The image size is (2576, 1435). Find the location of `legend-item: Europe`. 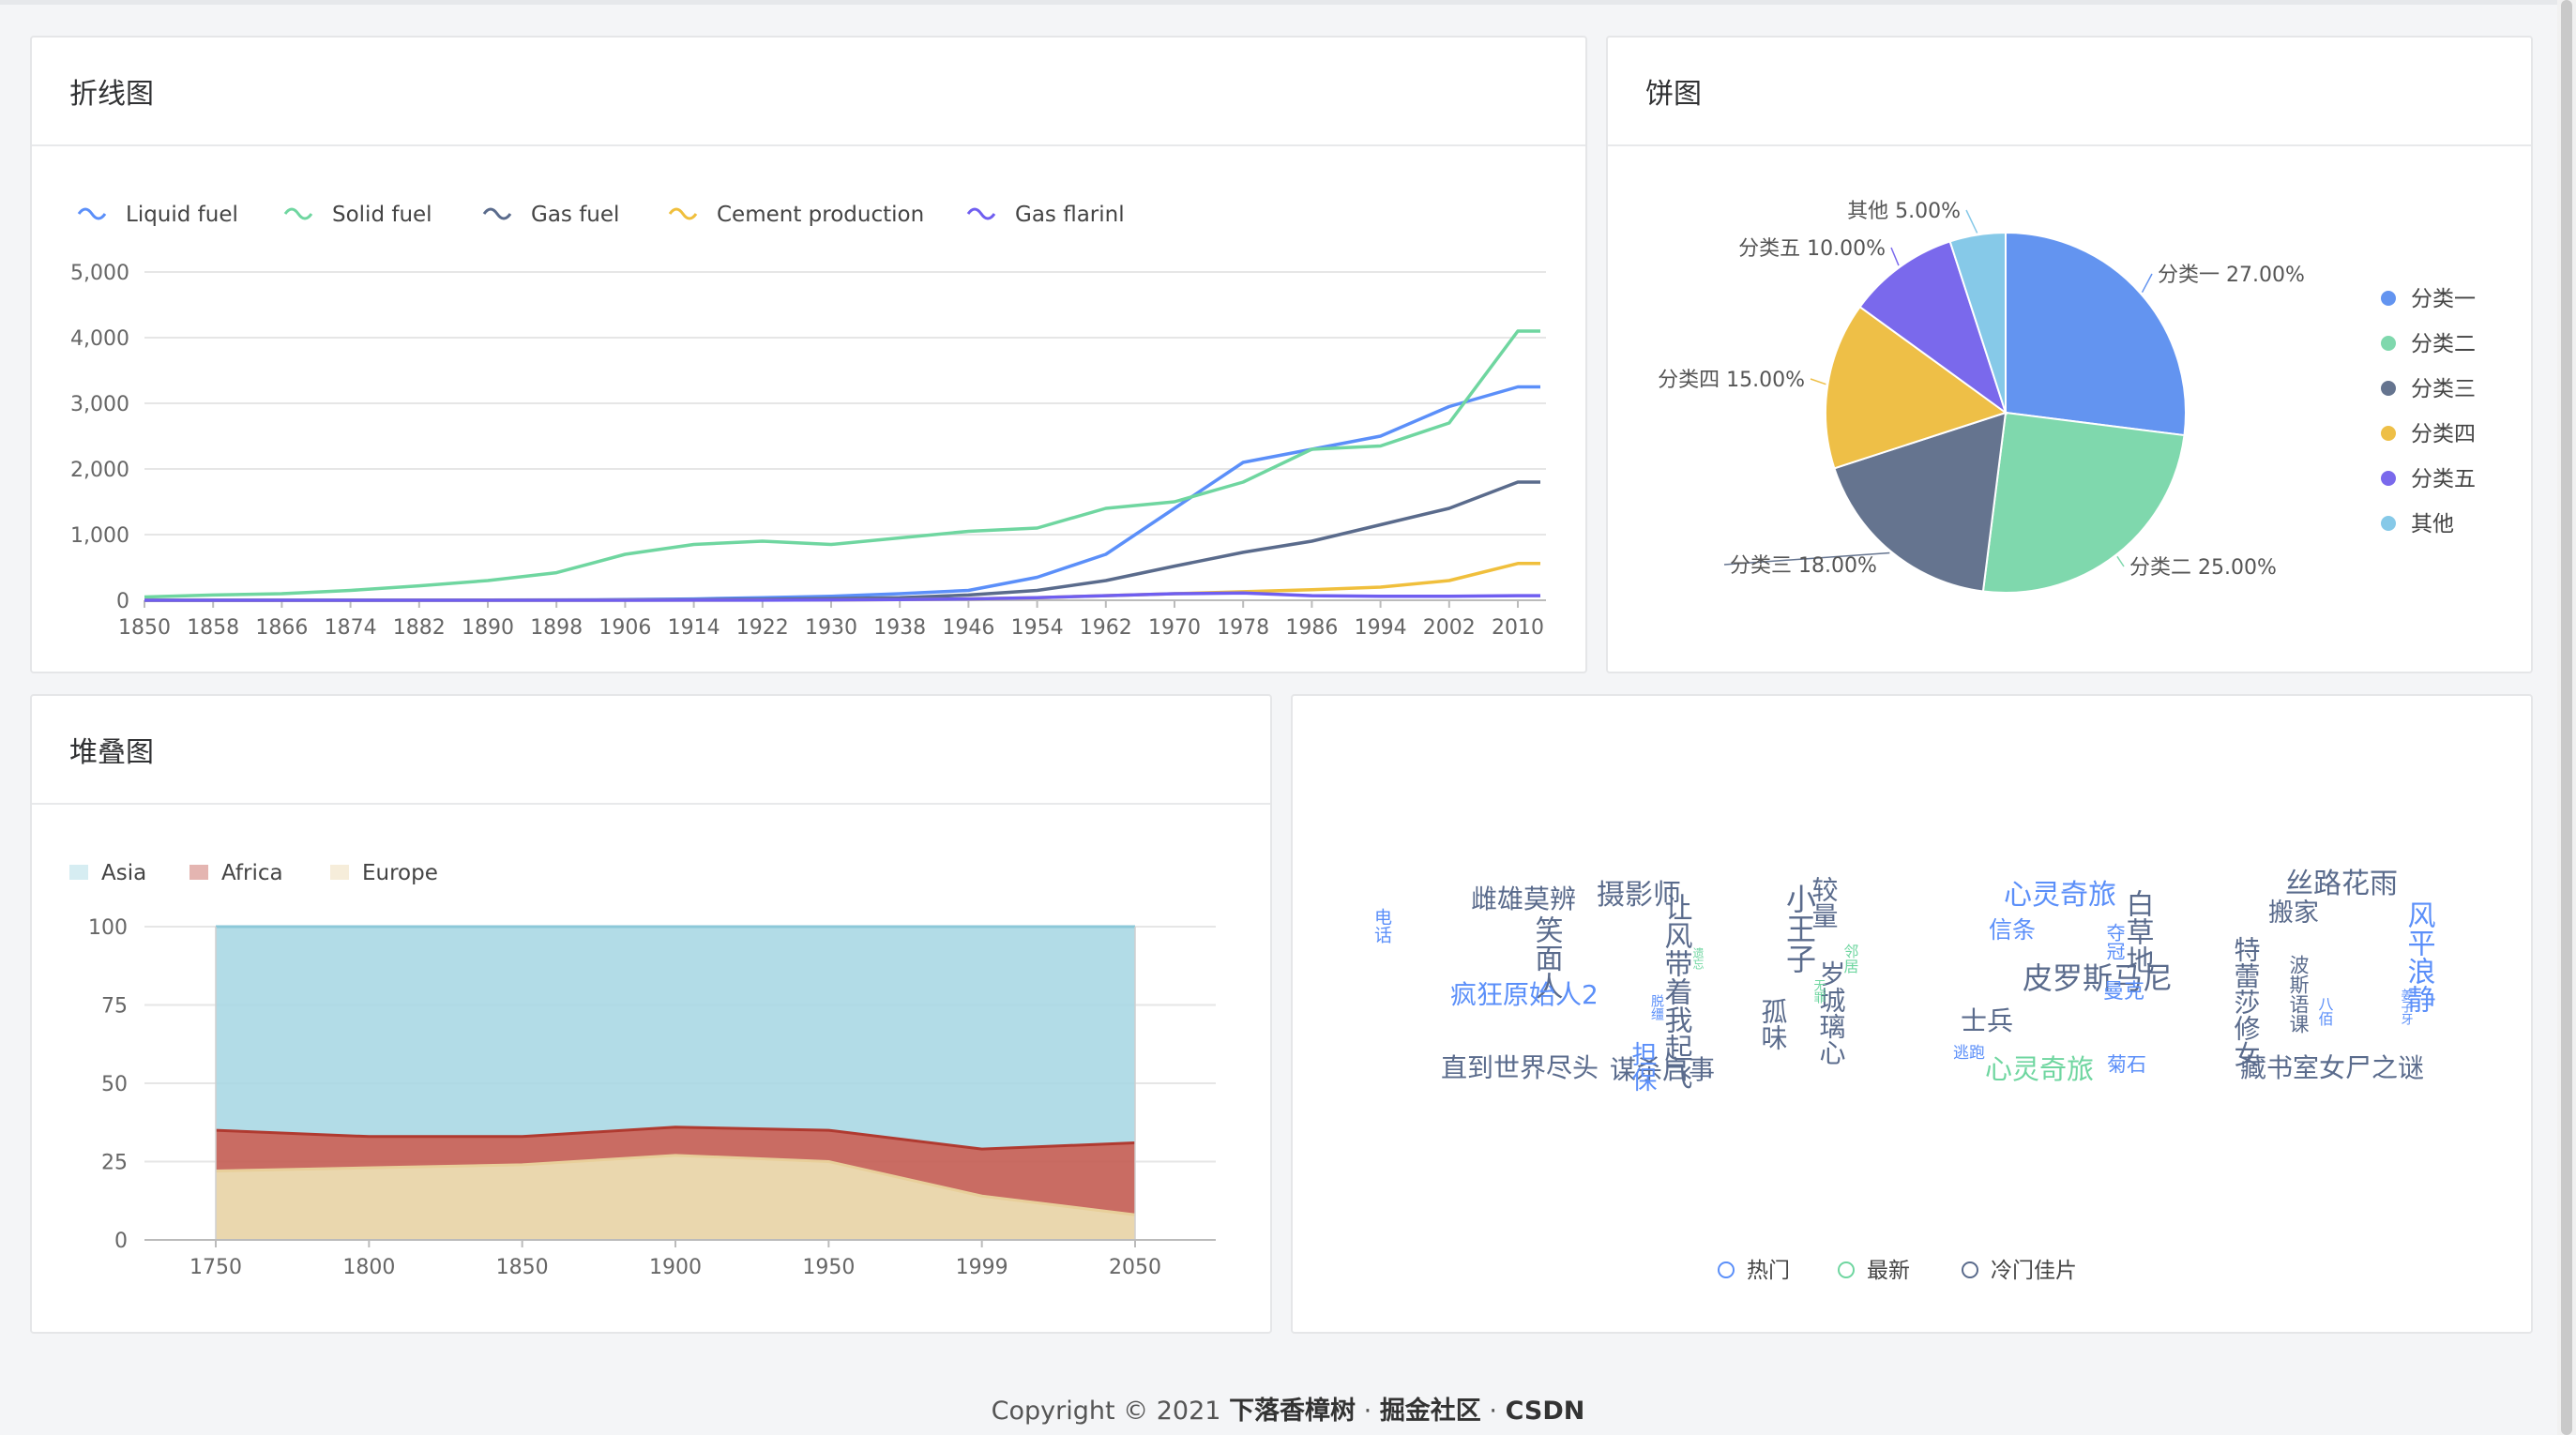

legend-item: Europe is located at coordinates (384, 873).